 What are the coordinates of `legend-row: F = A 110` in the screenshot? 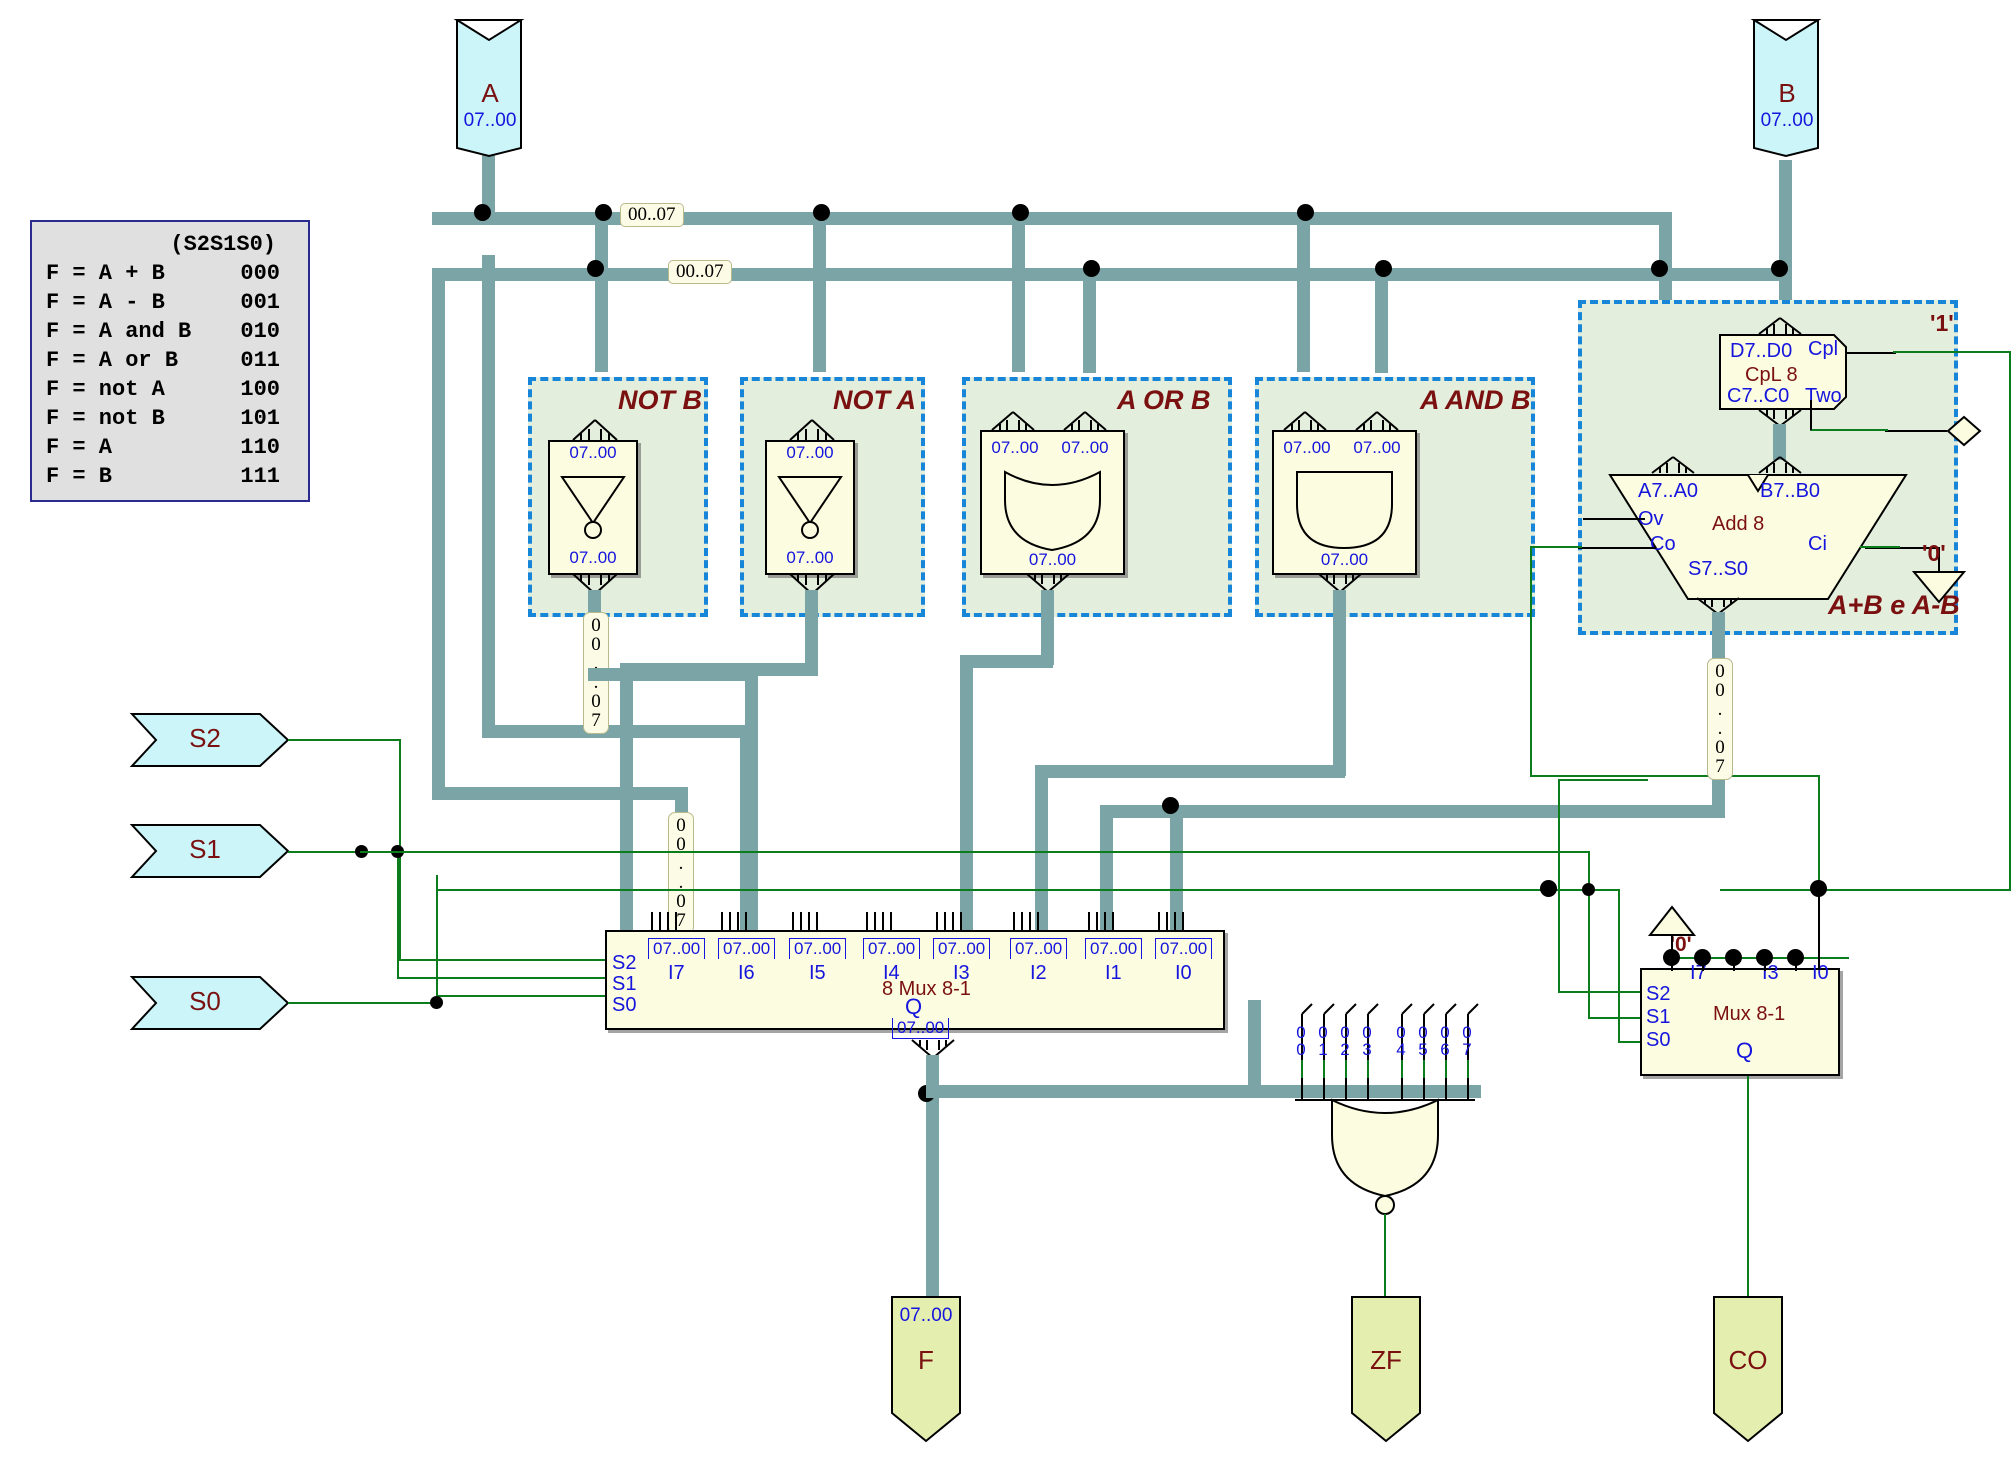 It's located at (170, 449).